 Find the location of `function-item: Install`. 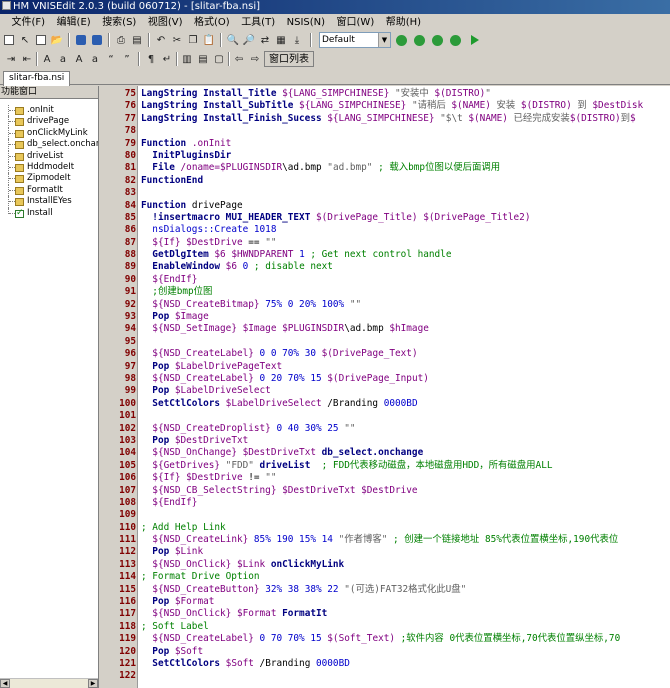

function-item: Install is located at coordinates (49, 213).